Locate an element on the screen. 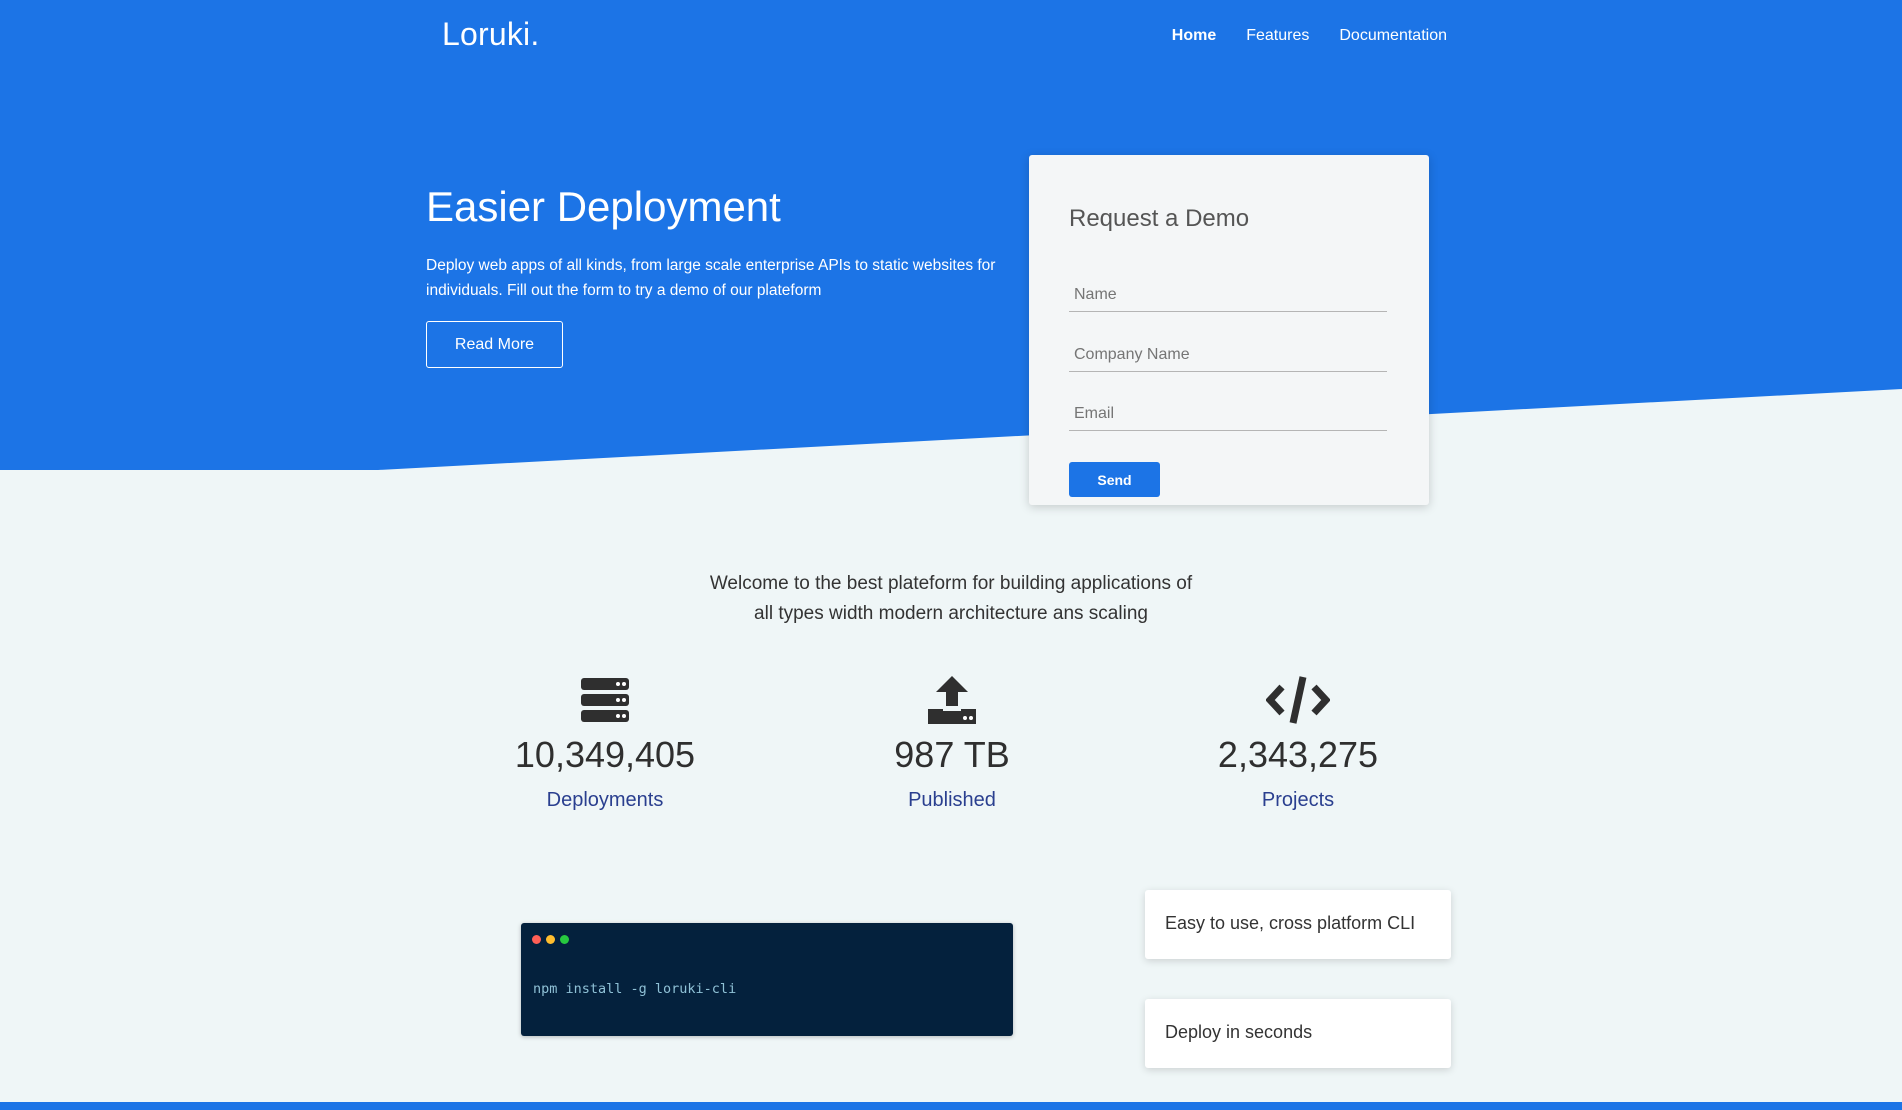 The height and width of the screenshot is (1110, 1902). nav-home: Home is located at coordinates (1194, 36).